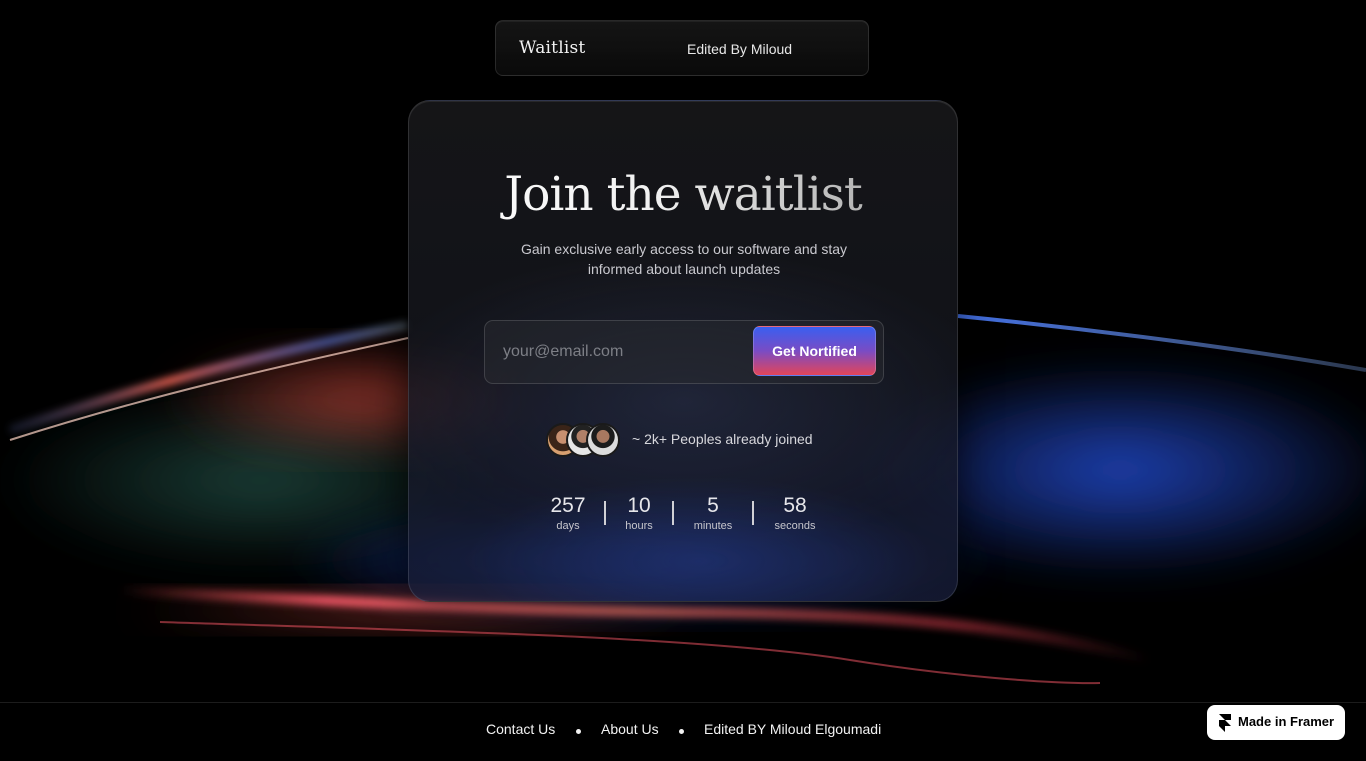 The width and height of the screenshot is (1366, 761). What do you see at coordinates (568, 526) in the screenshot?
I see `countdown-days-label: days` at bounding box center [568, 526].